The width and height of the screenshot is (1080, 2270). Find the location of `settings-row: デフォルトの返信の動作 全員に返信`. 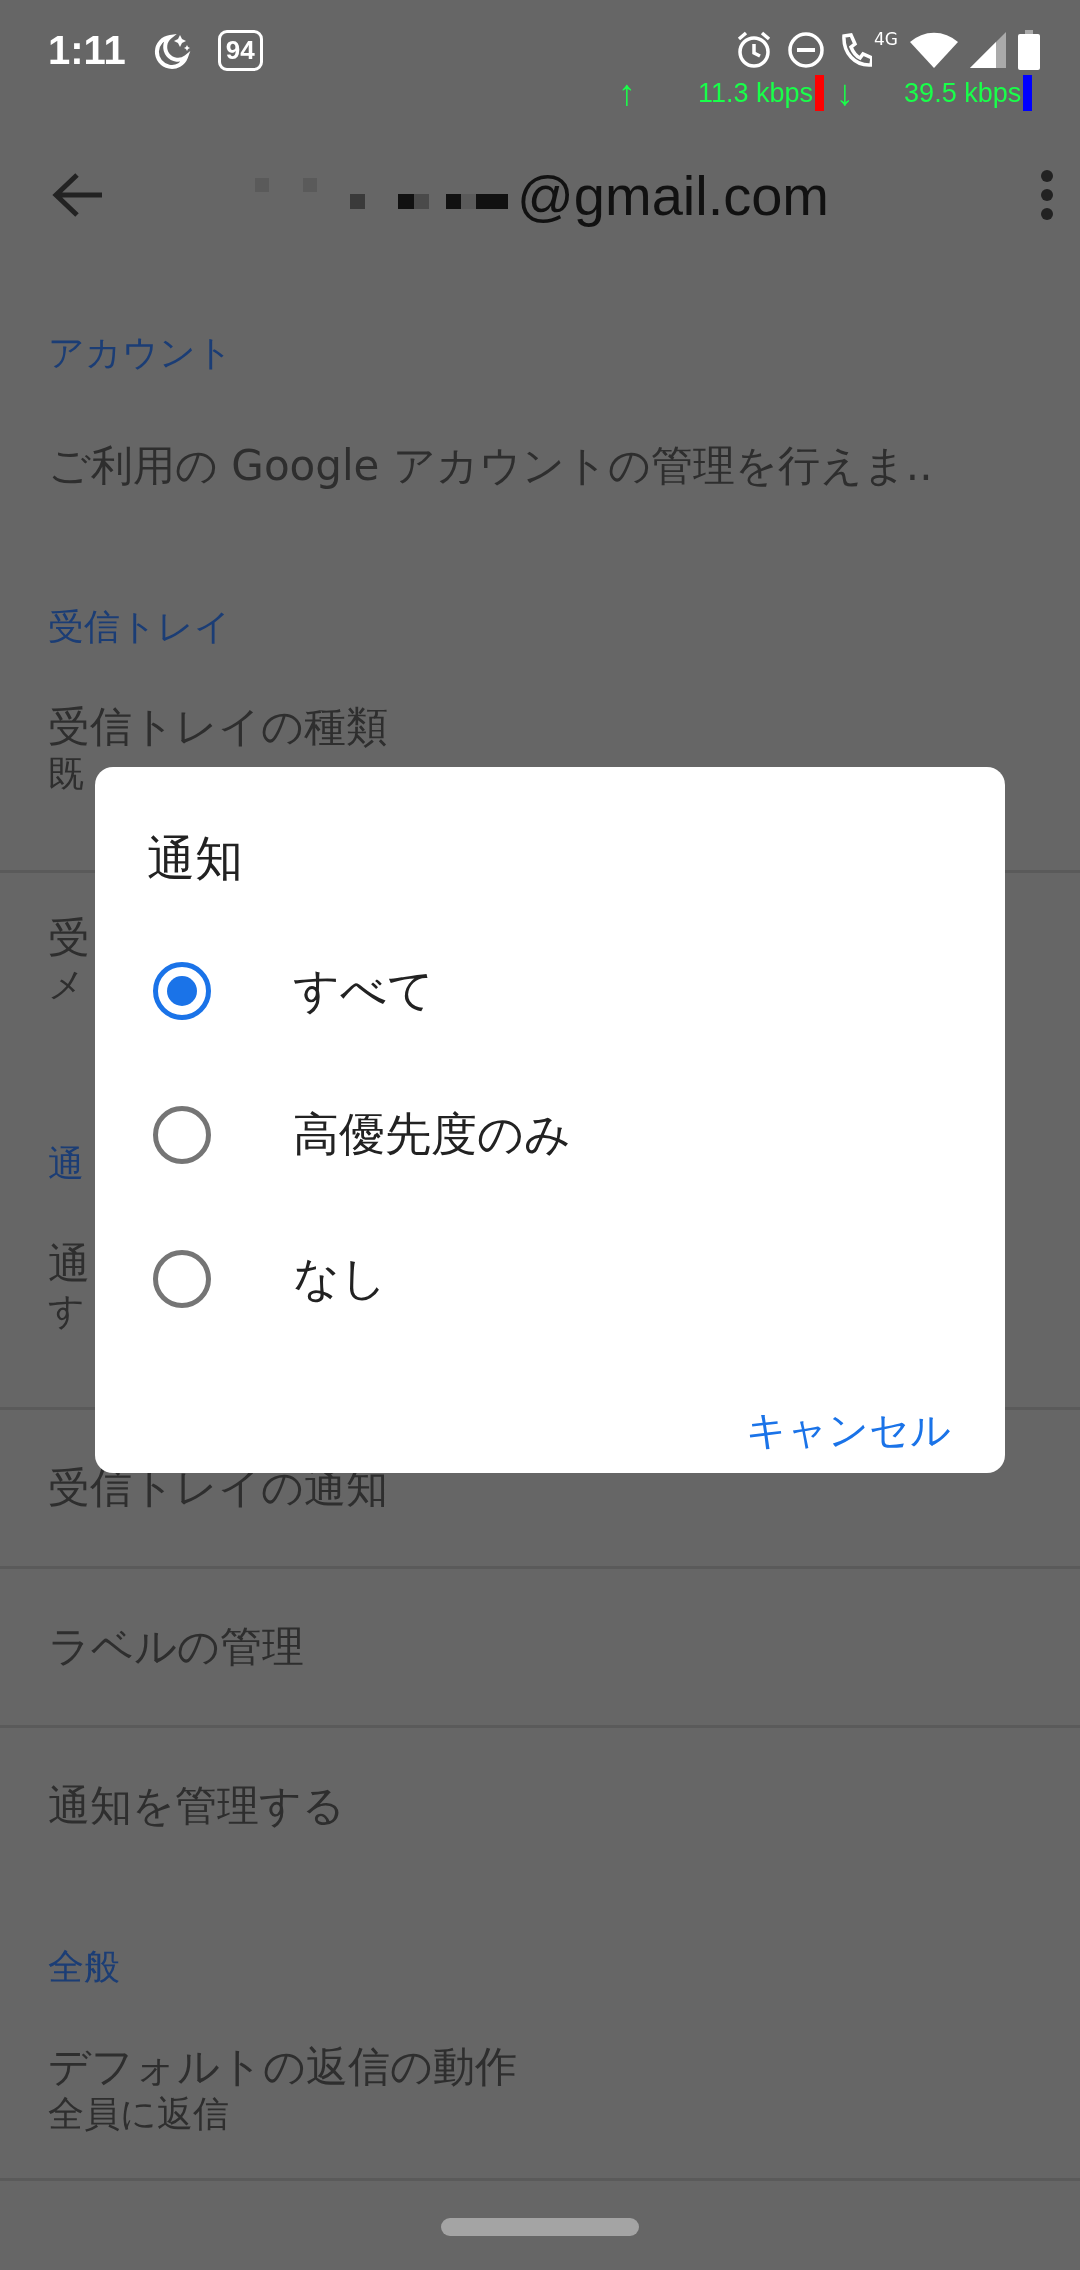

settings-row: デフォルトの返信の動作 全員に返信 is located at coordinates (540, 2090).